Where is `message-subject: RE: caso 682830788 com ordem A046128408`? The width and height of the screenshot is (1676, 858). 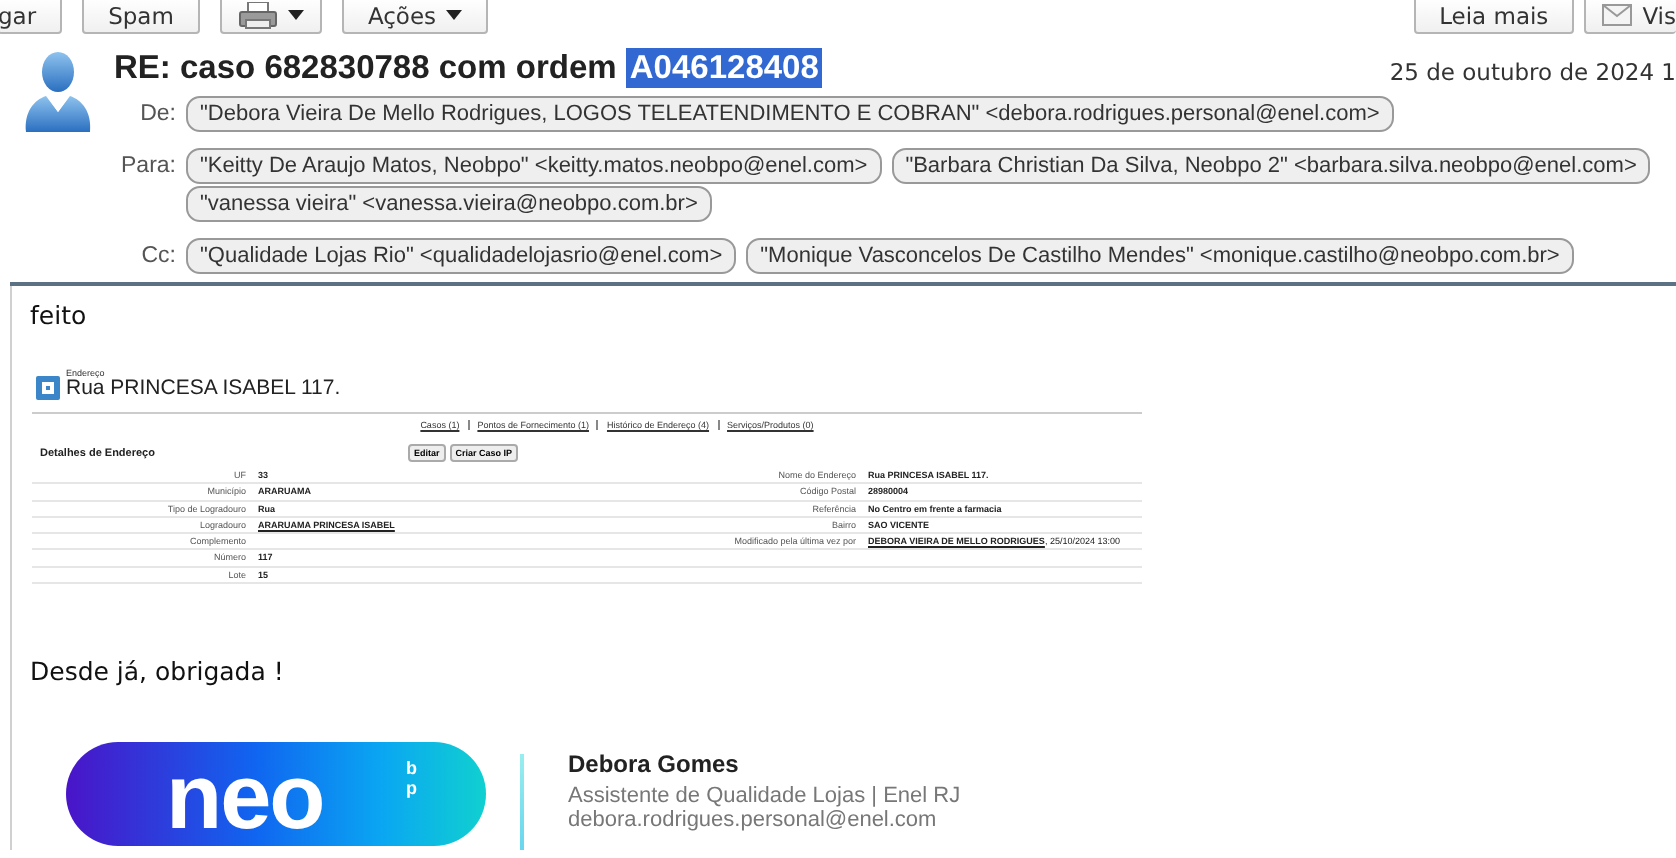
message-subject: RE: caso 682830788 com ordem A046128408 is located at coordinates (468, 69).